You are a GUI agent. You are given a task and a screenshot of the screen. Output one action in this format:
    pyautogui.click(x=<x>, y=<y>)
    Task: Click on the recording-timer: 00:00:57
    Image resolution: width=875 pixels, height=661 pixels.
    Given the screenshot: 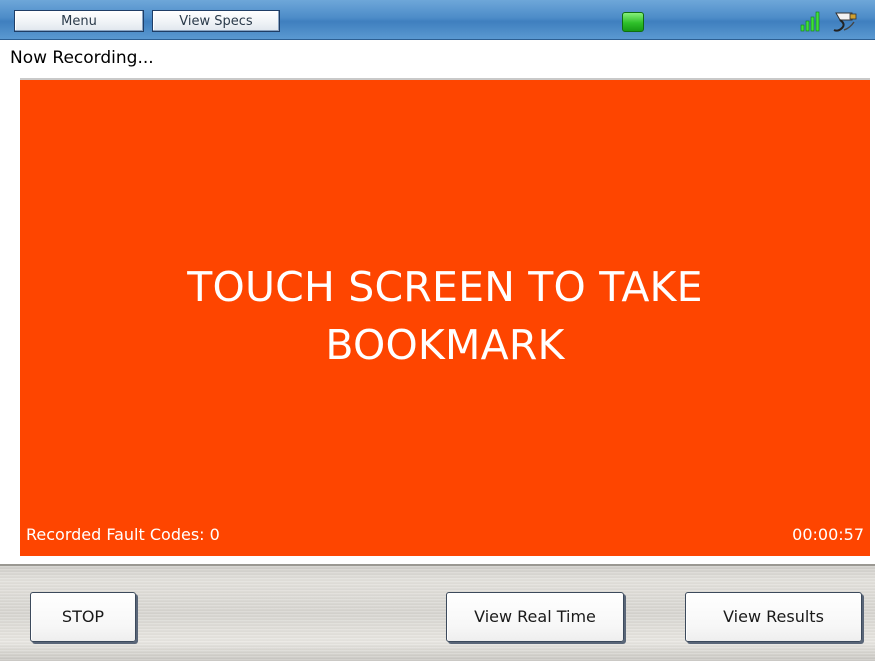 What is the action you would take?
    pyautogui.click(x=828, y=534)
    